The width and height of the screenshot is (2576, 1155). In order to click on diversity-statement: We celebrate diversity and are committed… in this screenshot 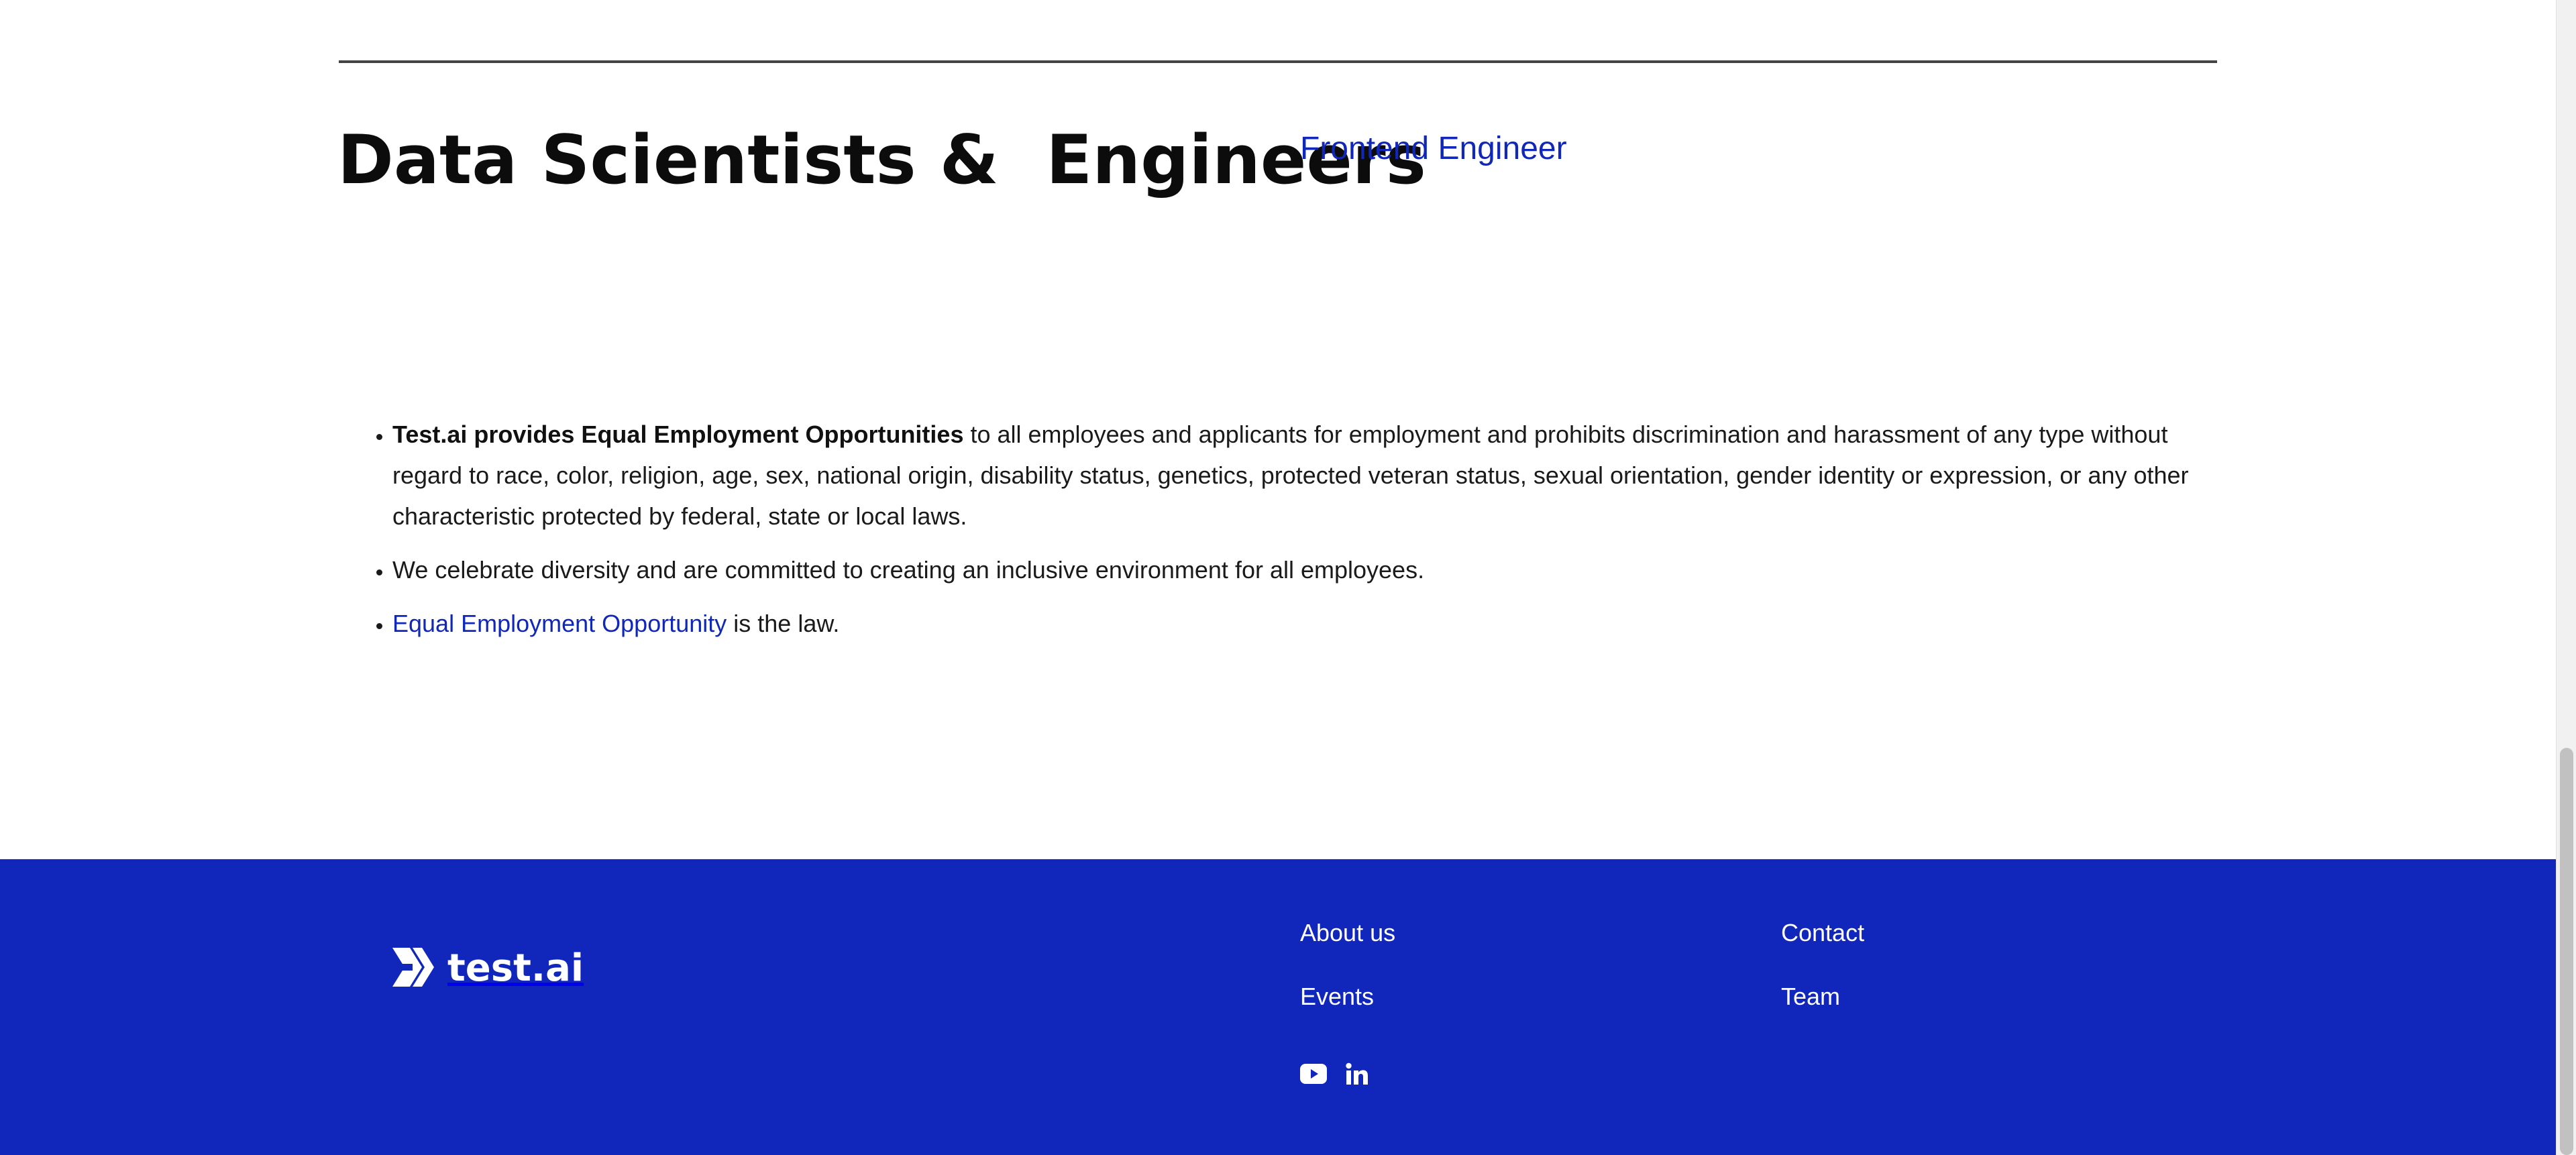, I will do `click(908, 570)`.